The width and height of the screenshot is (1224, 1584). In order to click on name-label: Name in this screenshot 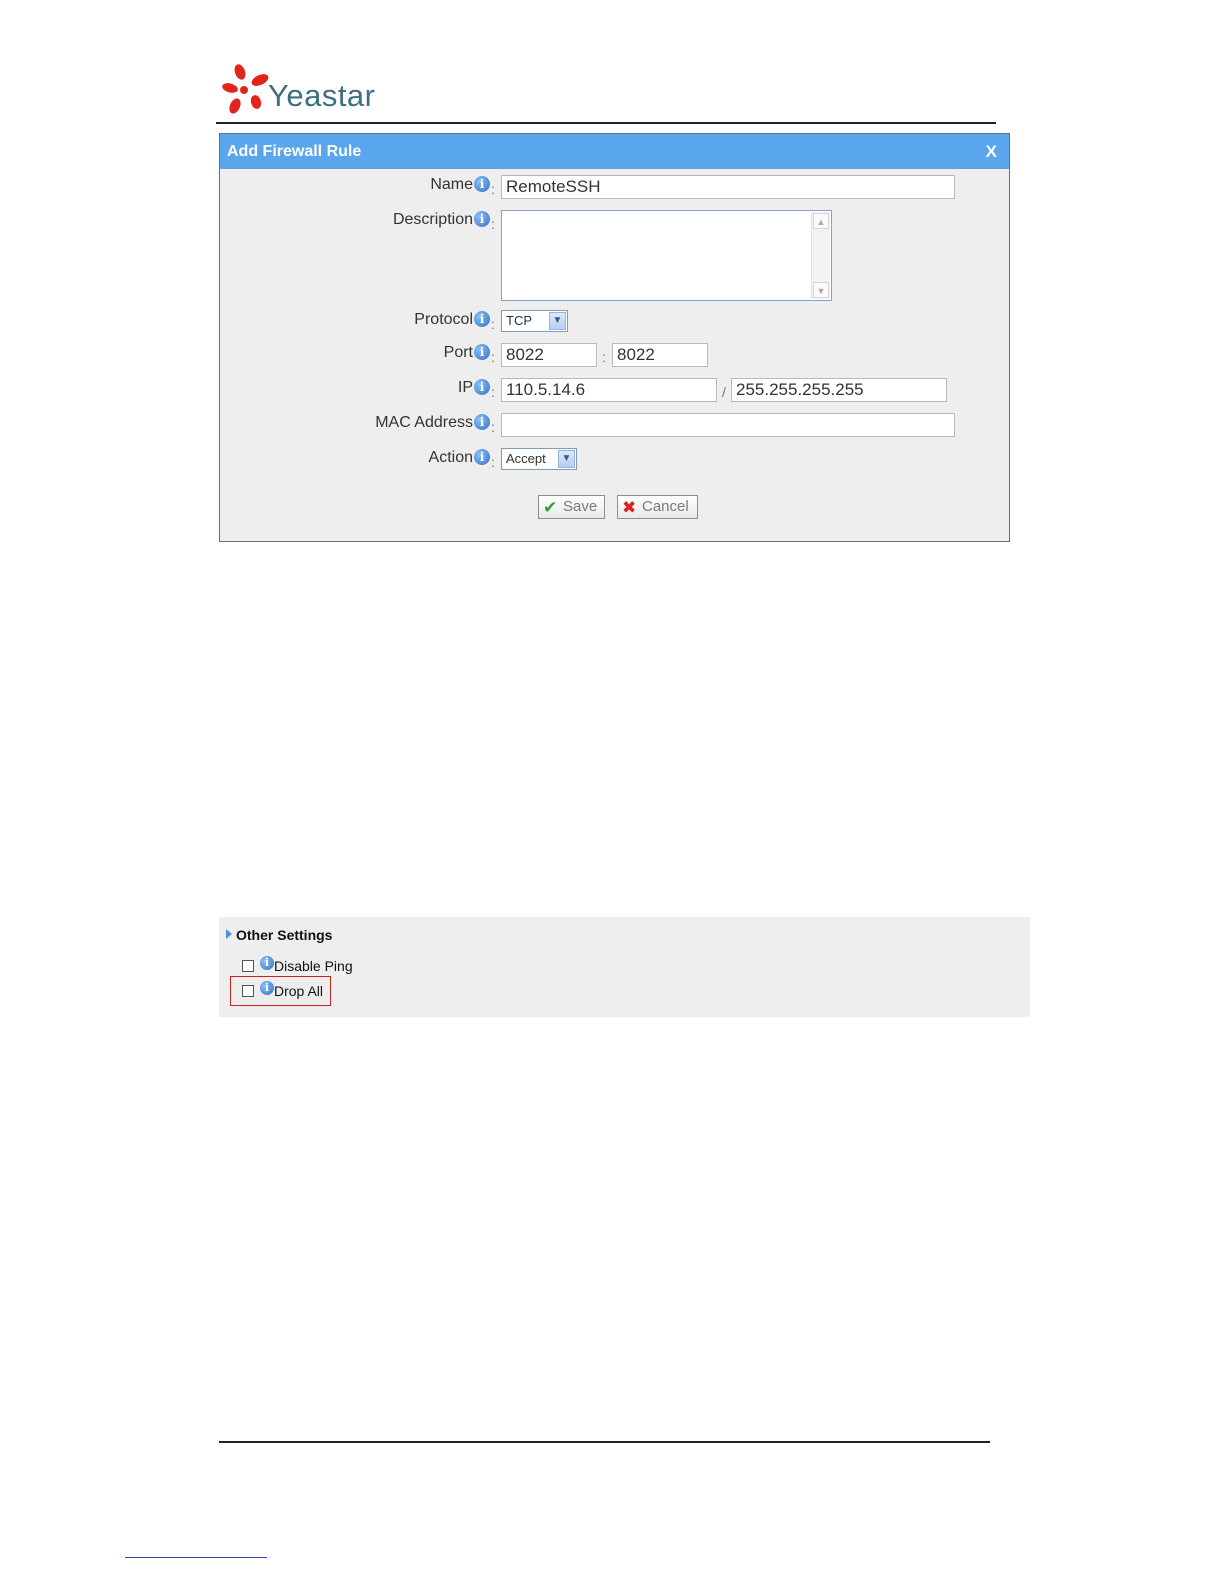, I will do `click(451, 184)`.